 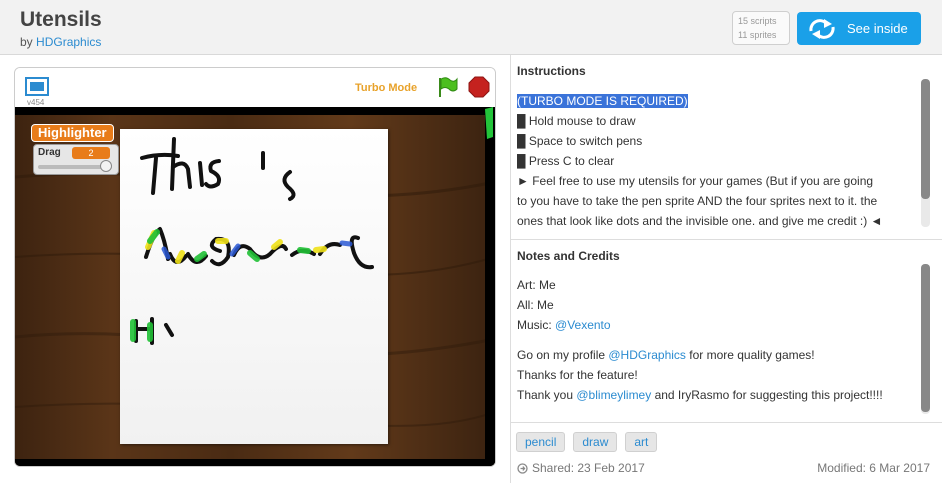 What do you see at coordinates (588, 468) in the screenshot?
I see `shared-label: Shared: 23 Feb 2017` at bounding box center [588, 468].